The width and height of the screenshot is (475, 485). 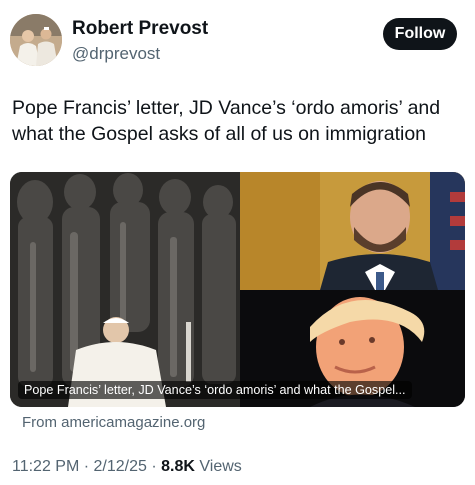 I want to click on views-label: Views, so click(x=220, y=466).